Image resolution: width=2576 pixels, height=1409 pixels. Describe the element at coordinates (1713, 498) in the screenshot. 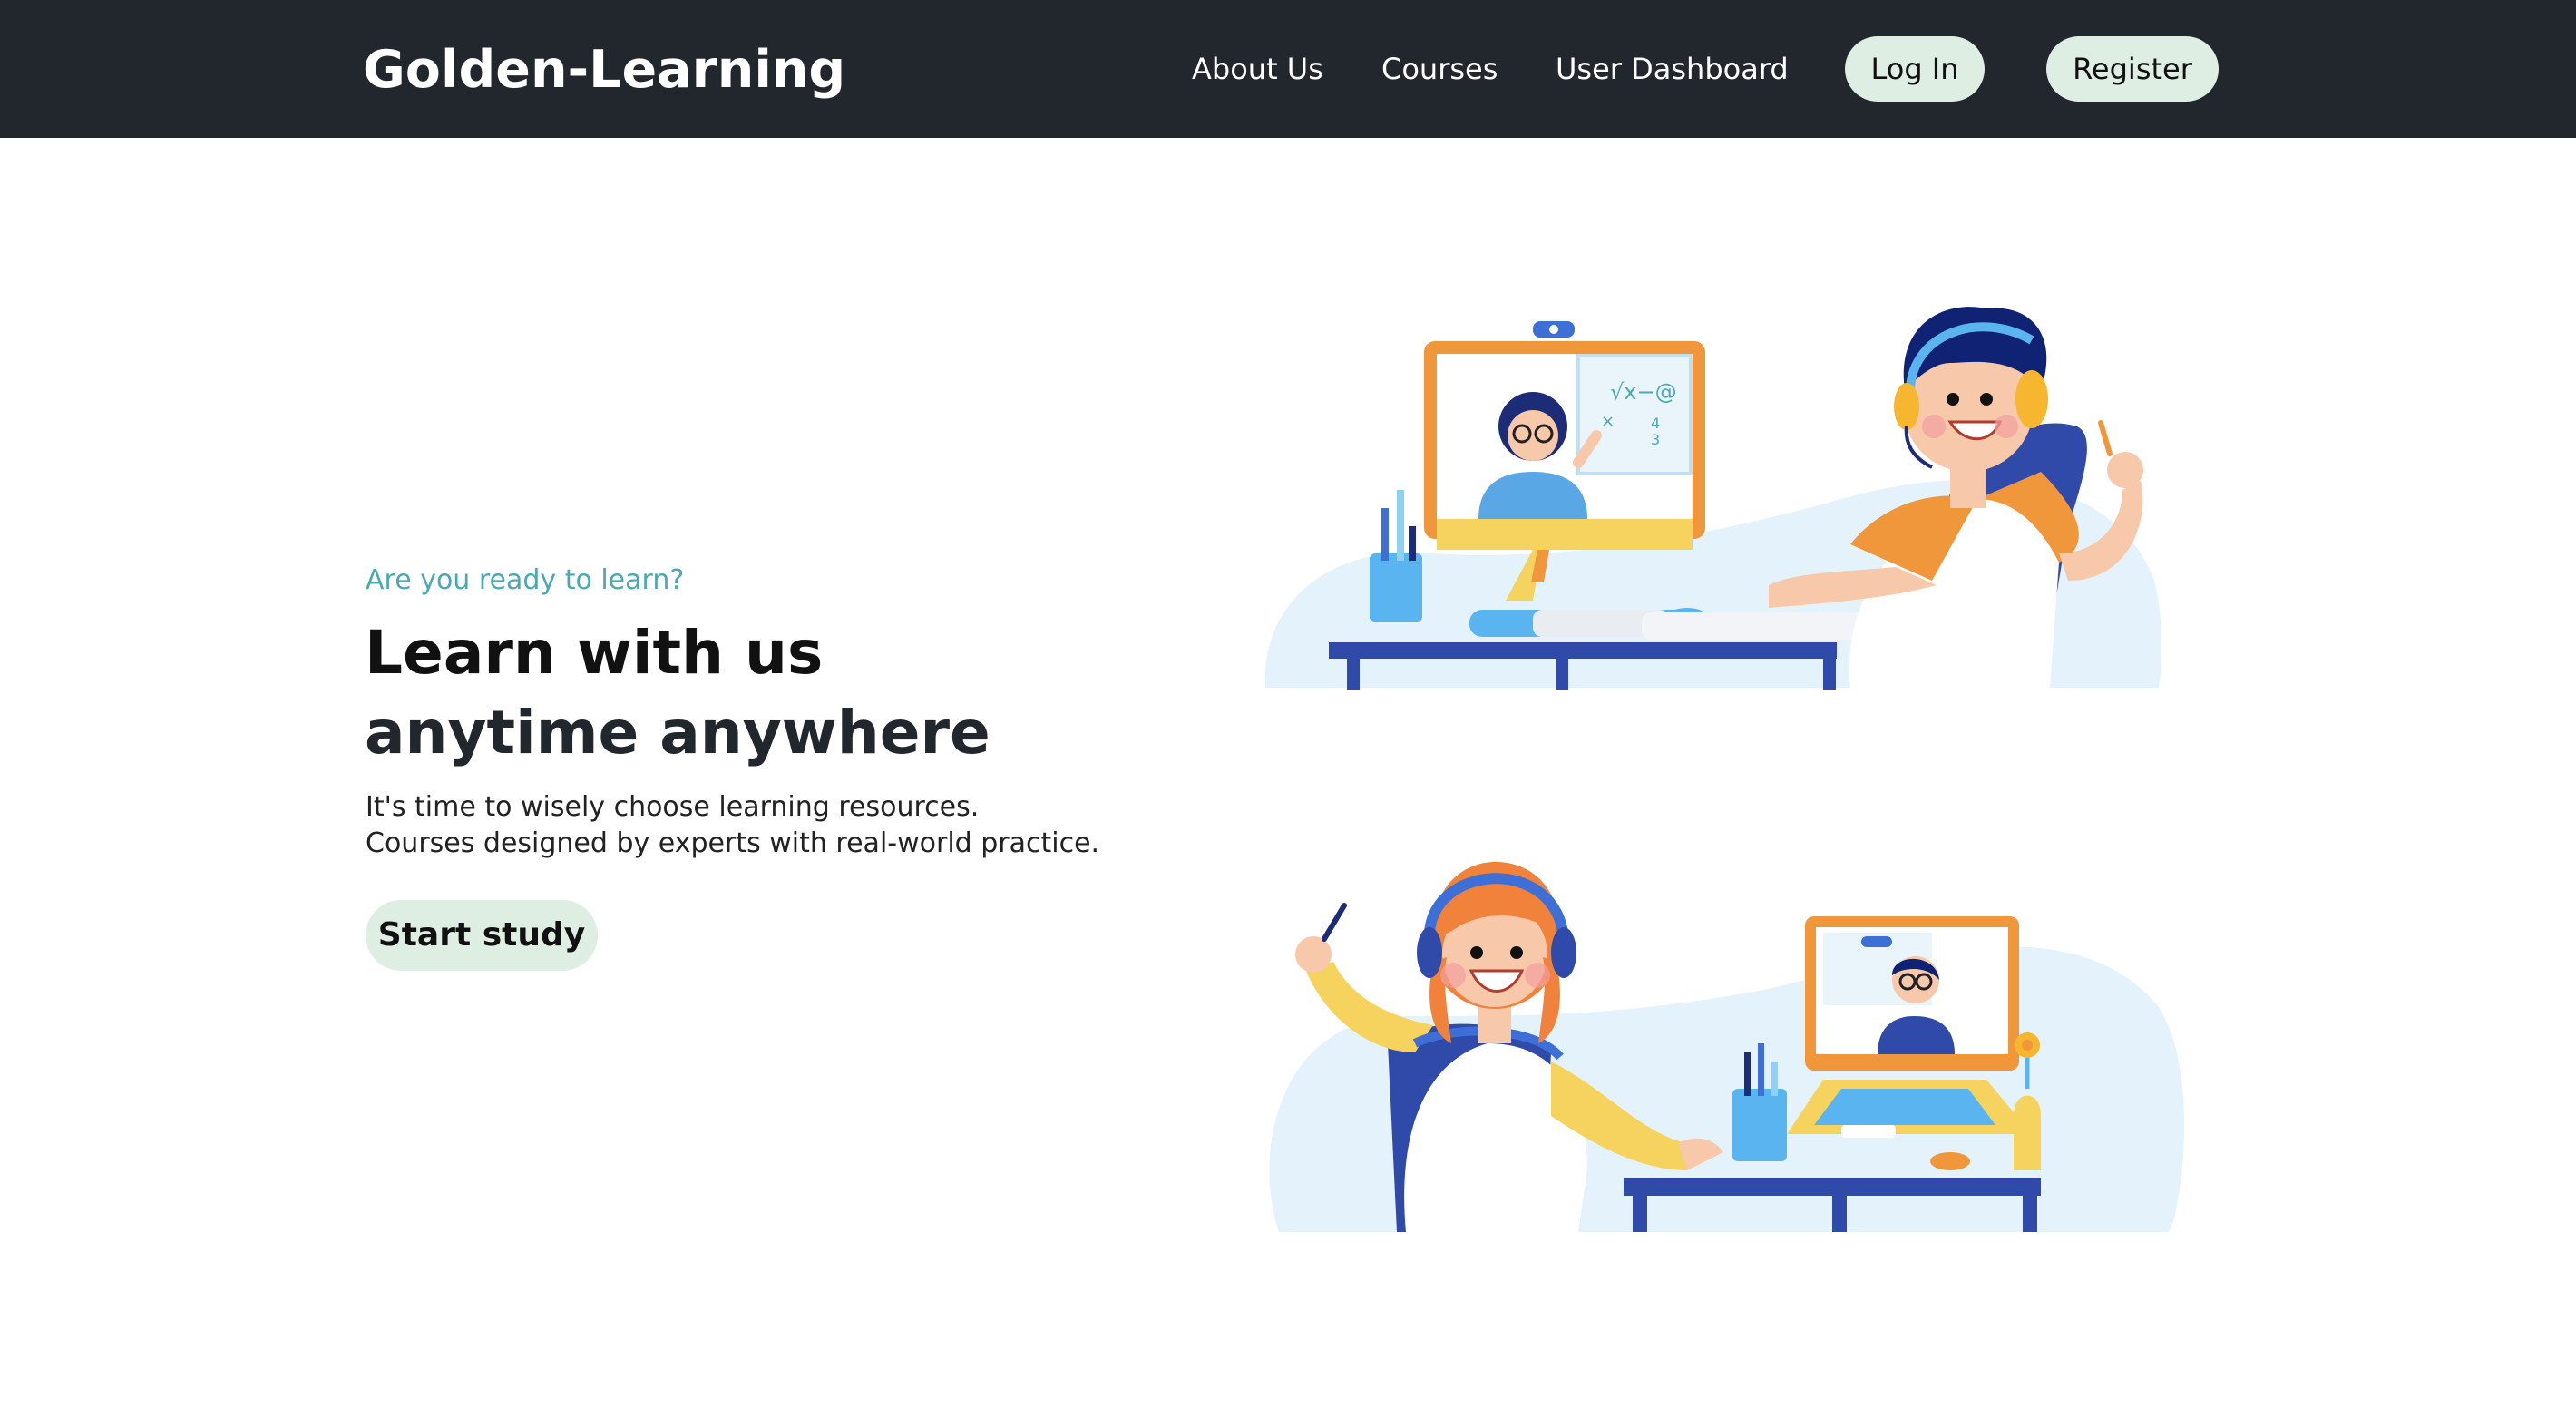

I see `boy-online-class-illustration: √x−@ 4 3 ×` at that location.